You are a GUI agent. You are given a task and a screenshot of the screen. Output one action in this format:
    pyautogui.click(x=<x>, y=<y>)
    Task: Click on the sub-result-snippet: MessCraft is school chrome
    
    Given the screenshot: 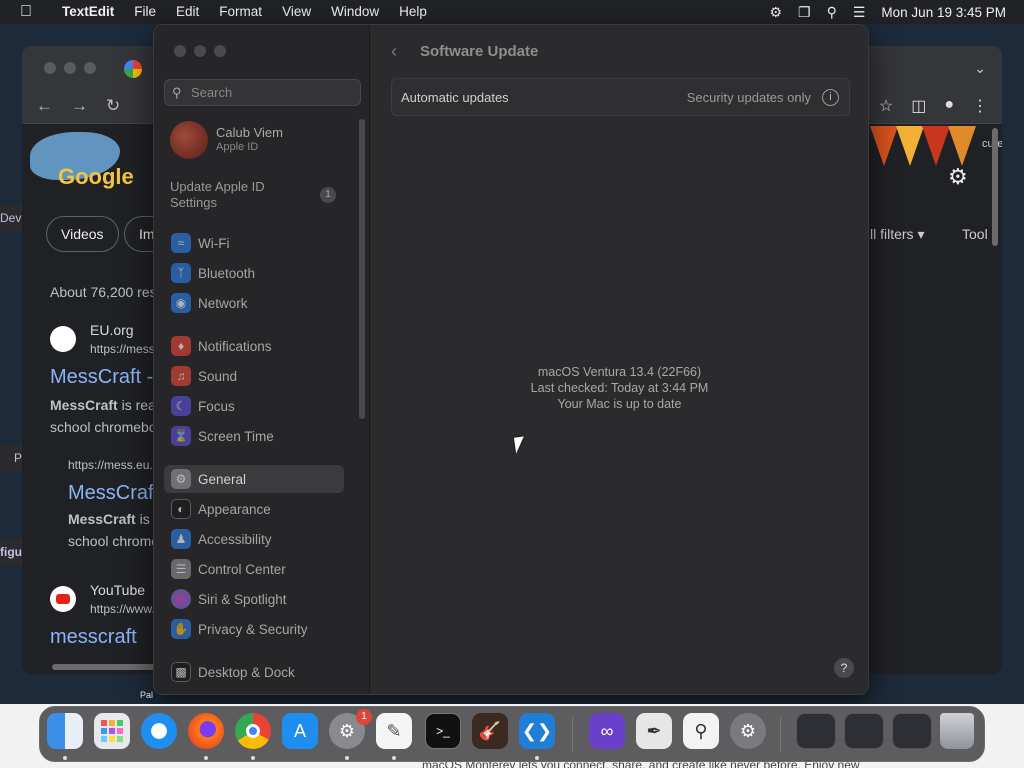 What is the action you would take?
    pyautogui.click(x=113, y=530)
    